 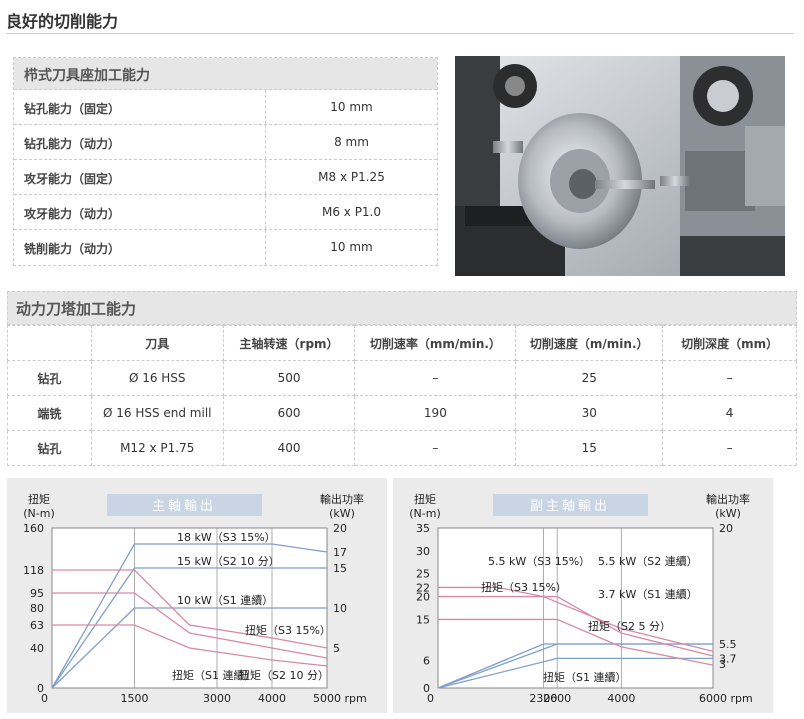 What do you see at coordinates (336, 648) in the screenshot?
I see `y2-tick-label: 5` at bounding box center [336, 648].